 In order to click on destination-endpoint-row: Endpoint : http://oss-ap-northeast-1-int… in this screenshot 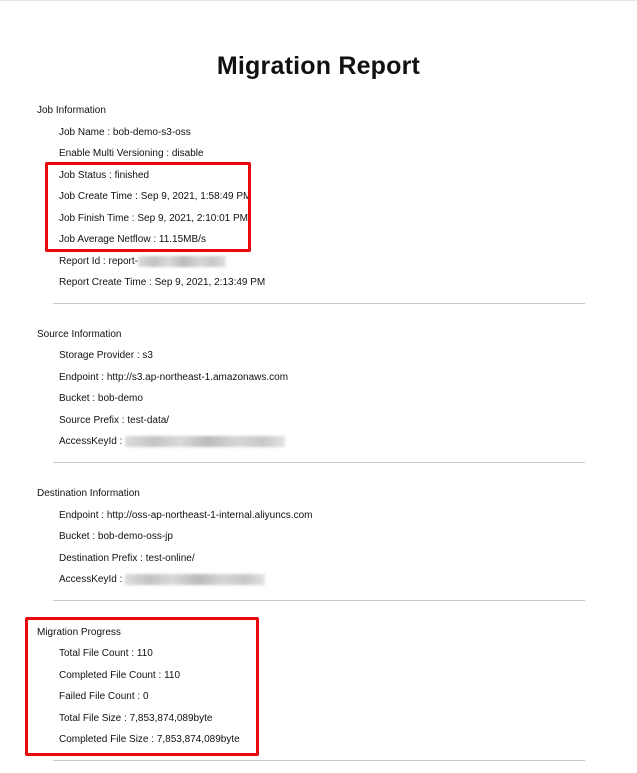, I will do `click(185, 515)`.